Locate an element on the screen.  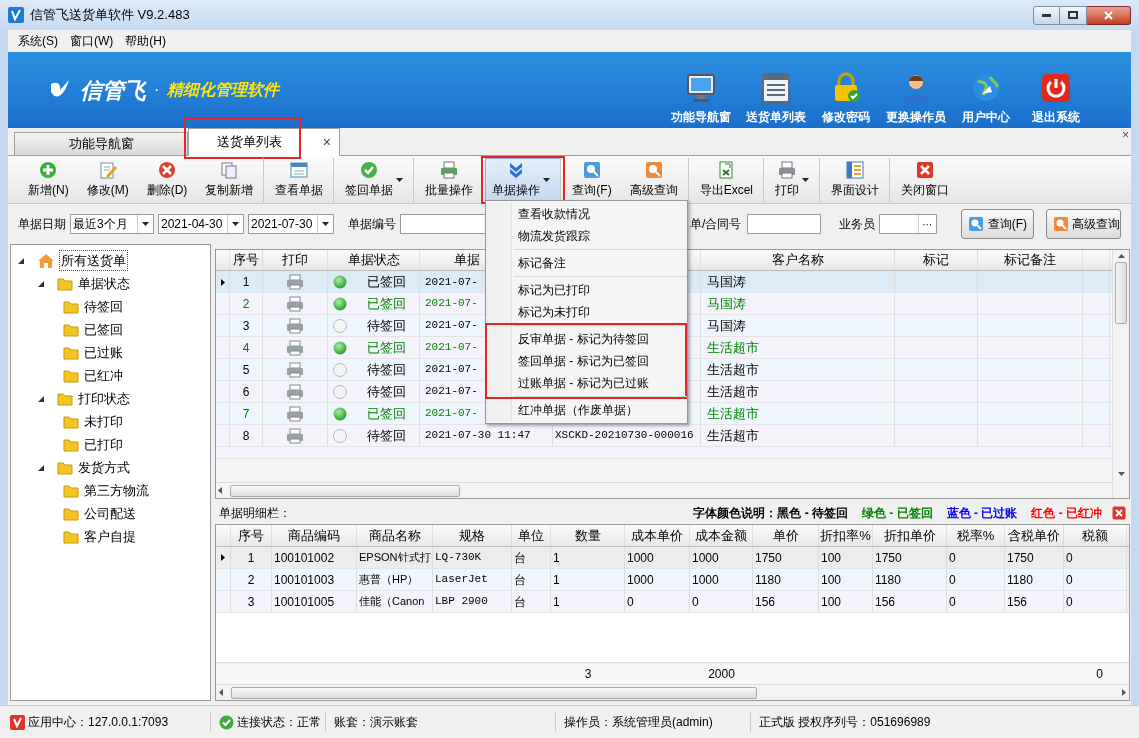
total-cell-text: 2000 is located at coordinates (721, 674).